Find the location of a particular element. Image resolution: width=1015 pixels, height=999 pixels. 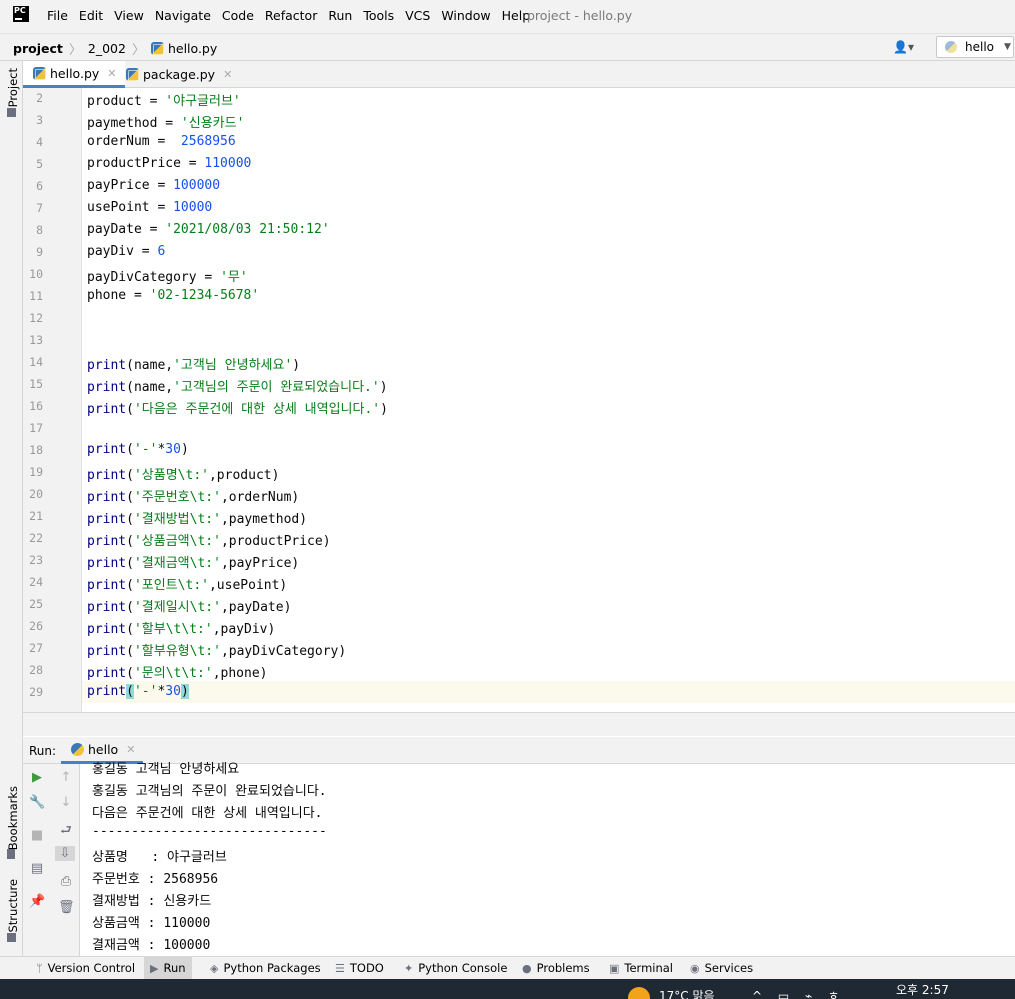

breadcrumb-project: project is located at coordinates (38, 48).